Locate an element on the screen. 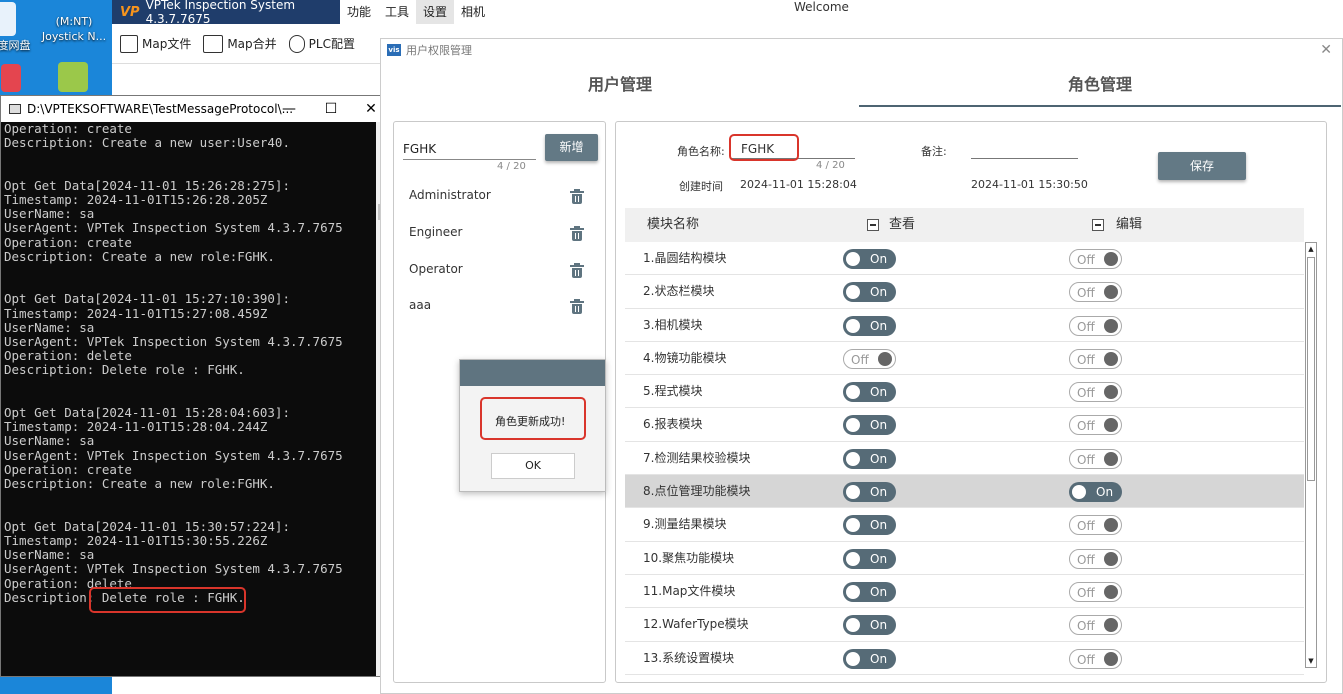 The height and width of the screenshot is (694, 1343). new-role-input: FGHK is located at coordinates (469, 148).